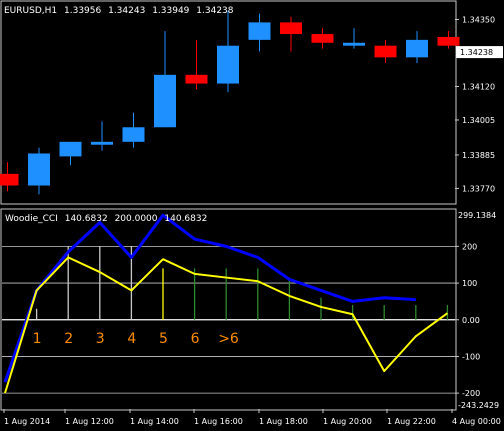 This screenshot has width=504, height=431. Describe the element at coordinates (469, 246) in the screenshot. I see `cci-tick-label: 200` at that location.